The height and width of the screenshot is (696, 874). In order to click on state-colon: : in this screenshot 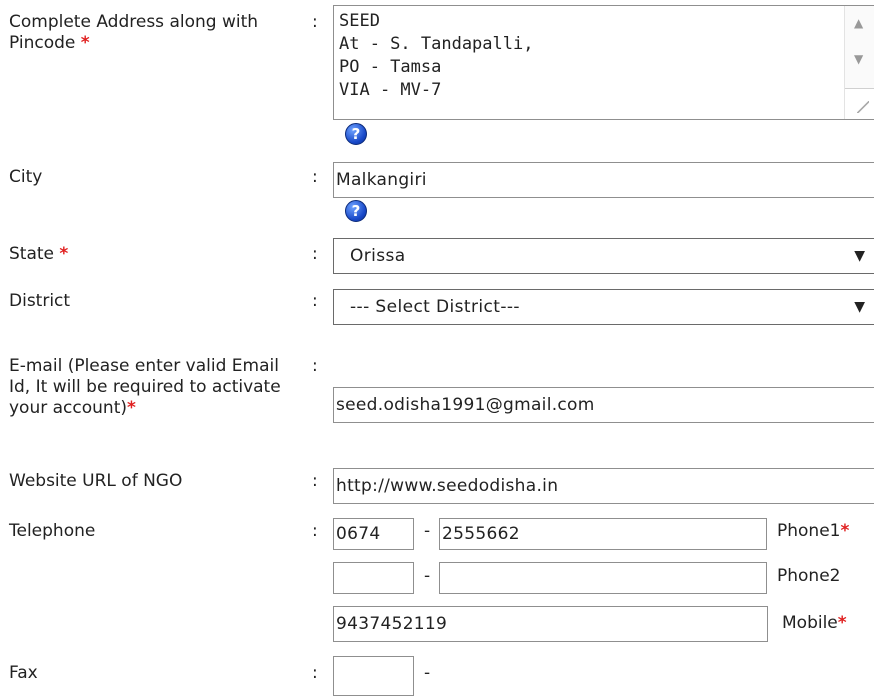, I will do `click(315, 254)`.